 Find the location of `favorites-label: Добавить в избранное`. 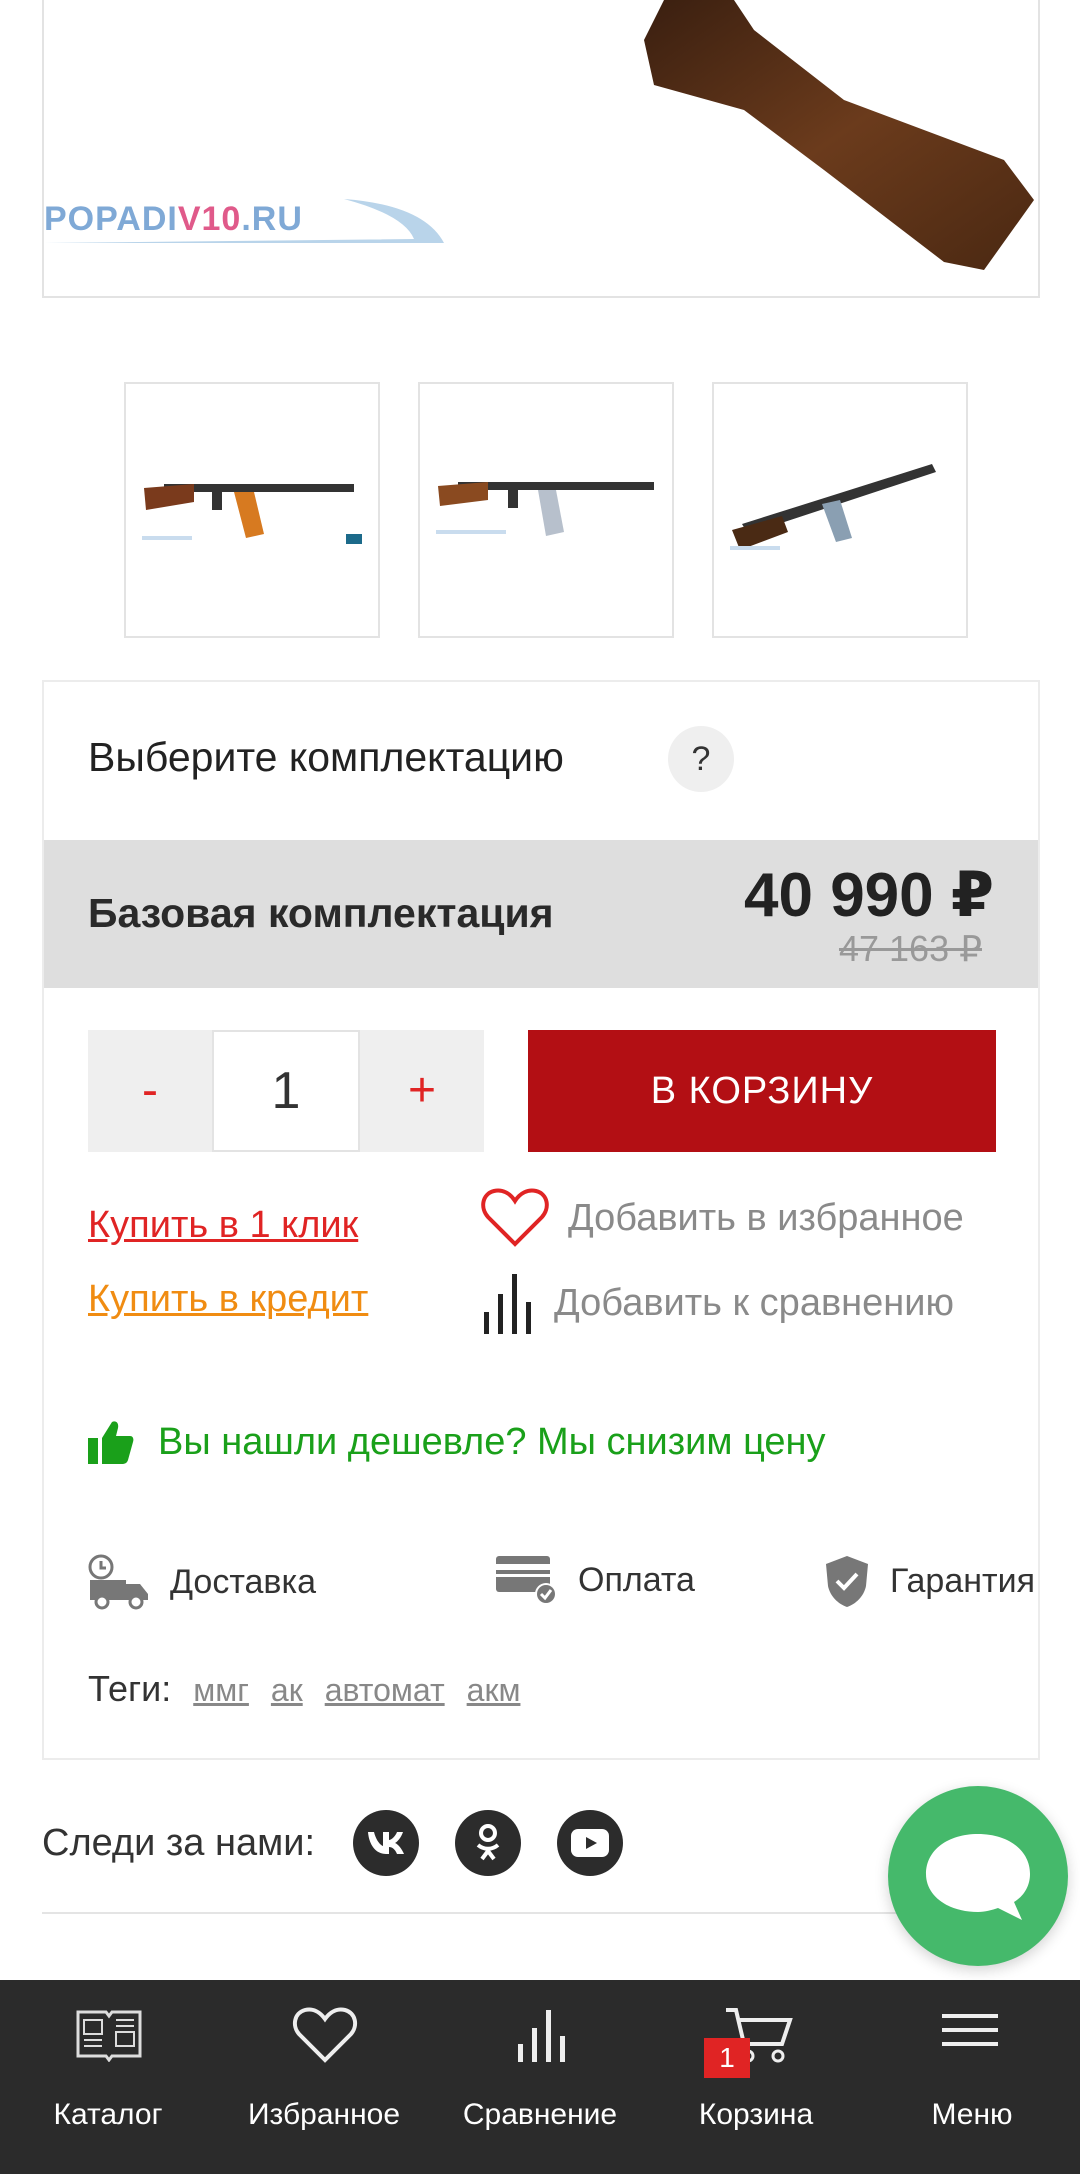

favorites-label: Добавить в избранное is located at coordinates (766, 1217).